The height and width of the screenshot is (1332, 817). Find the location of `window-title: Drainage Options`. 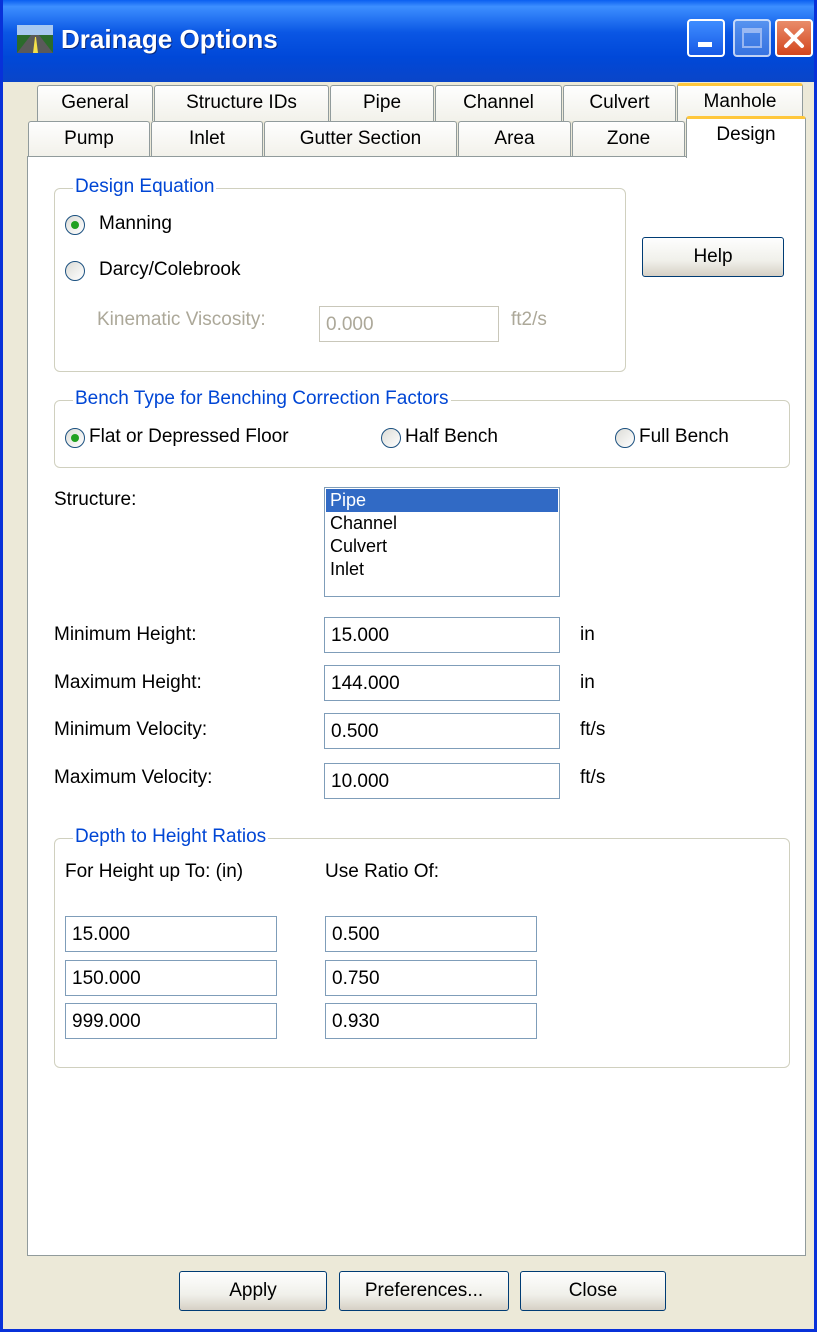

window-title: Drainage Options is located at coordinates (169, 39).